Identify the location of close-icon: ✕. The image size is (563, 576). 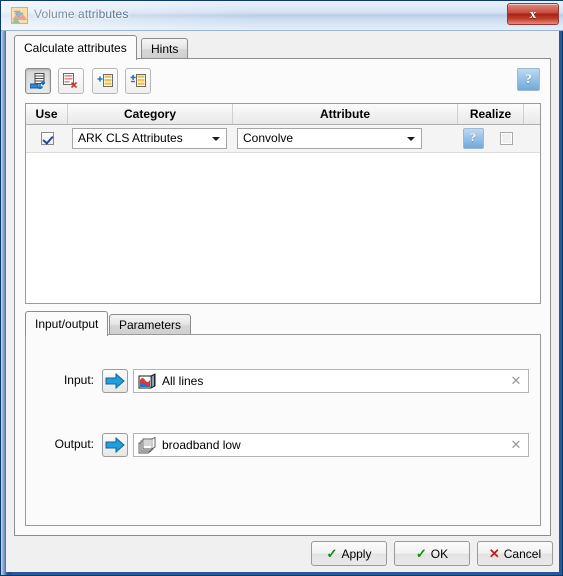
(494, 553).